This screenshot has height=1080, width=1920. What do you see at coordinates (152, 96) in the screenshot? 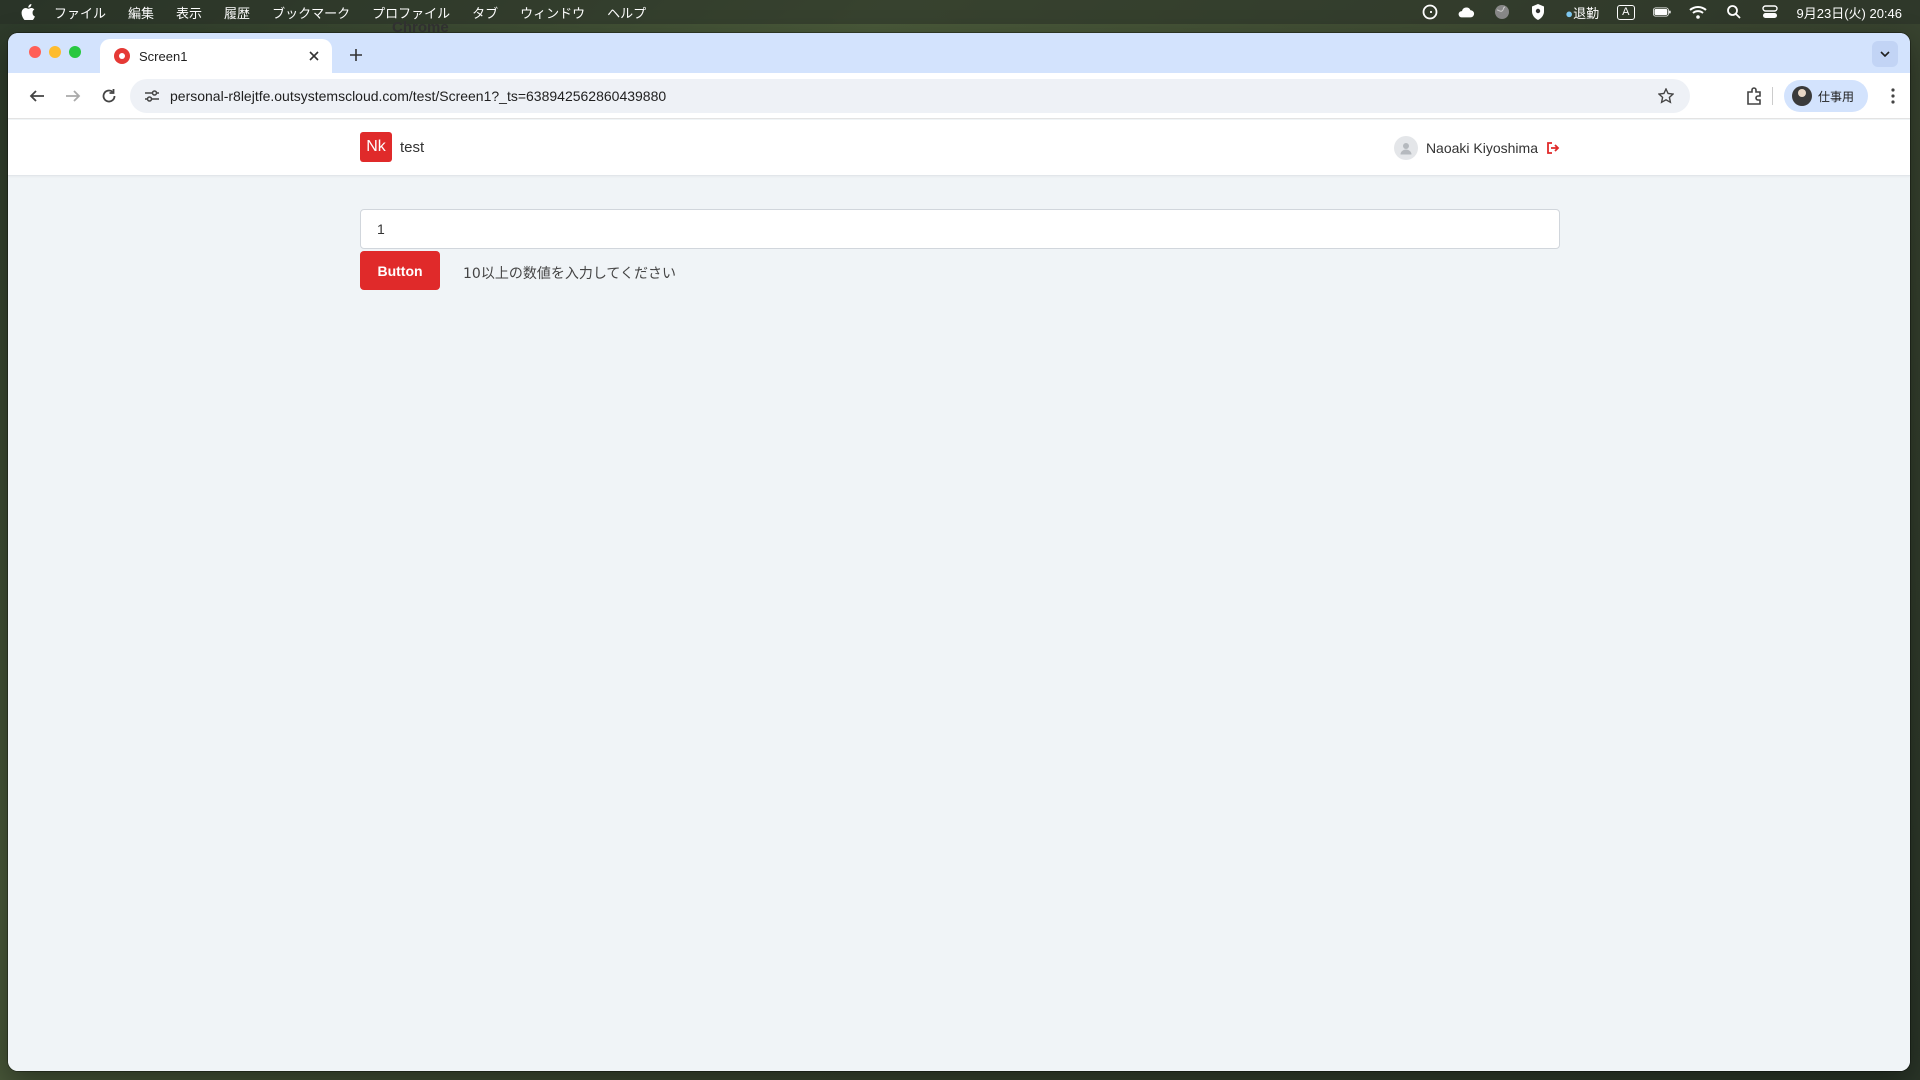
I see `site-settings-icon` at bounding box center [152, 96].